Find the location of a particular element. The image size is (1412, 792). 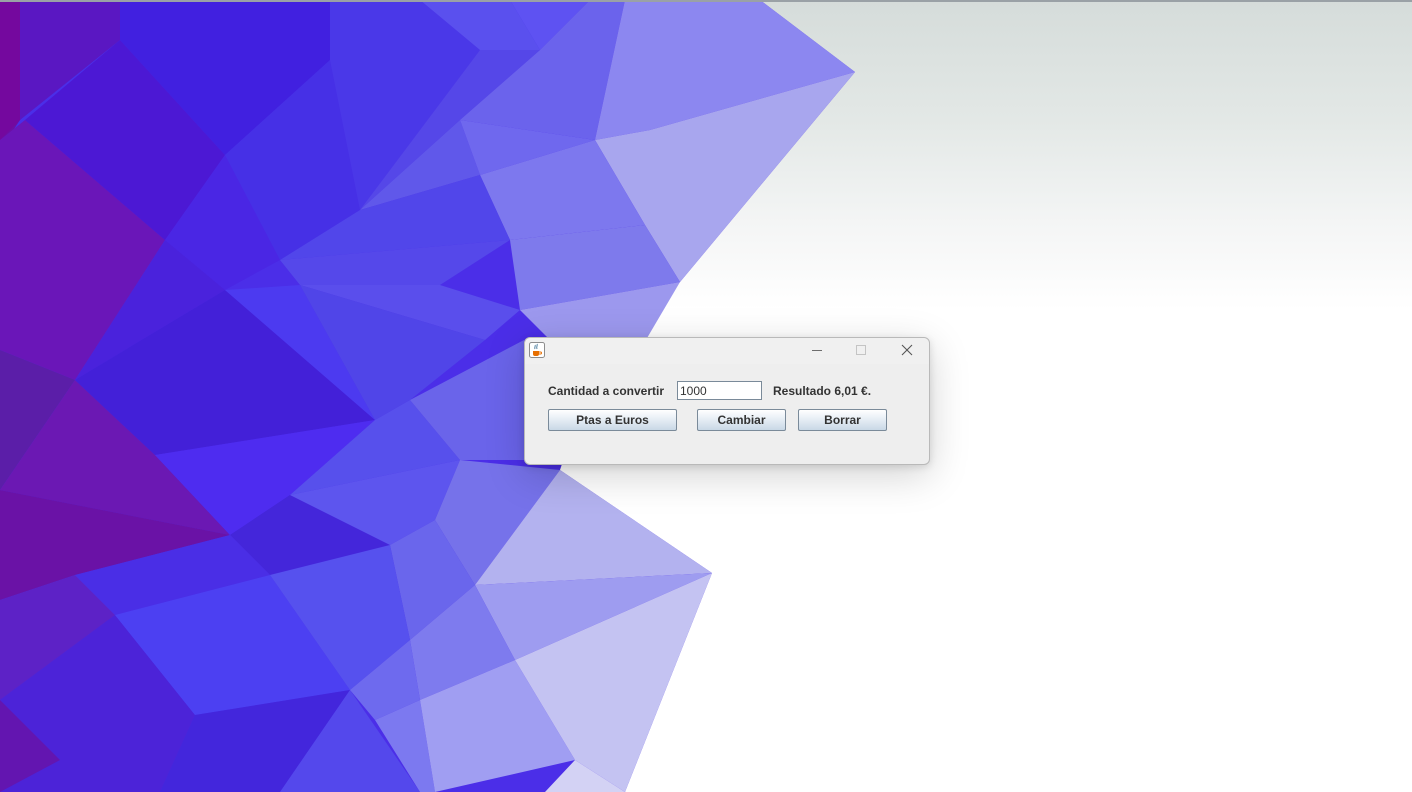

title-bar is located at coordinates (727, 351).